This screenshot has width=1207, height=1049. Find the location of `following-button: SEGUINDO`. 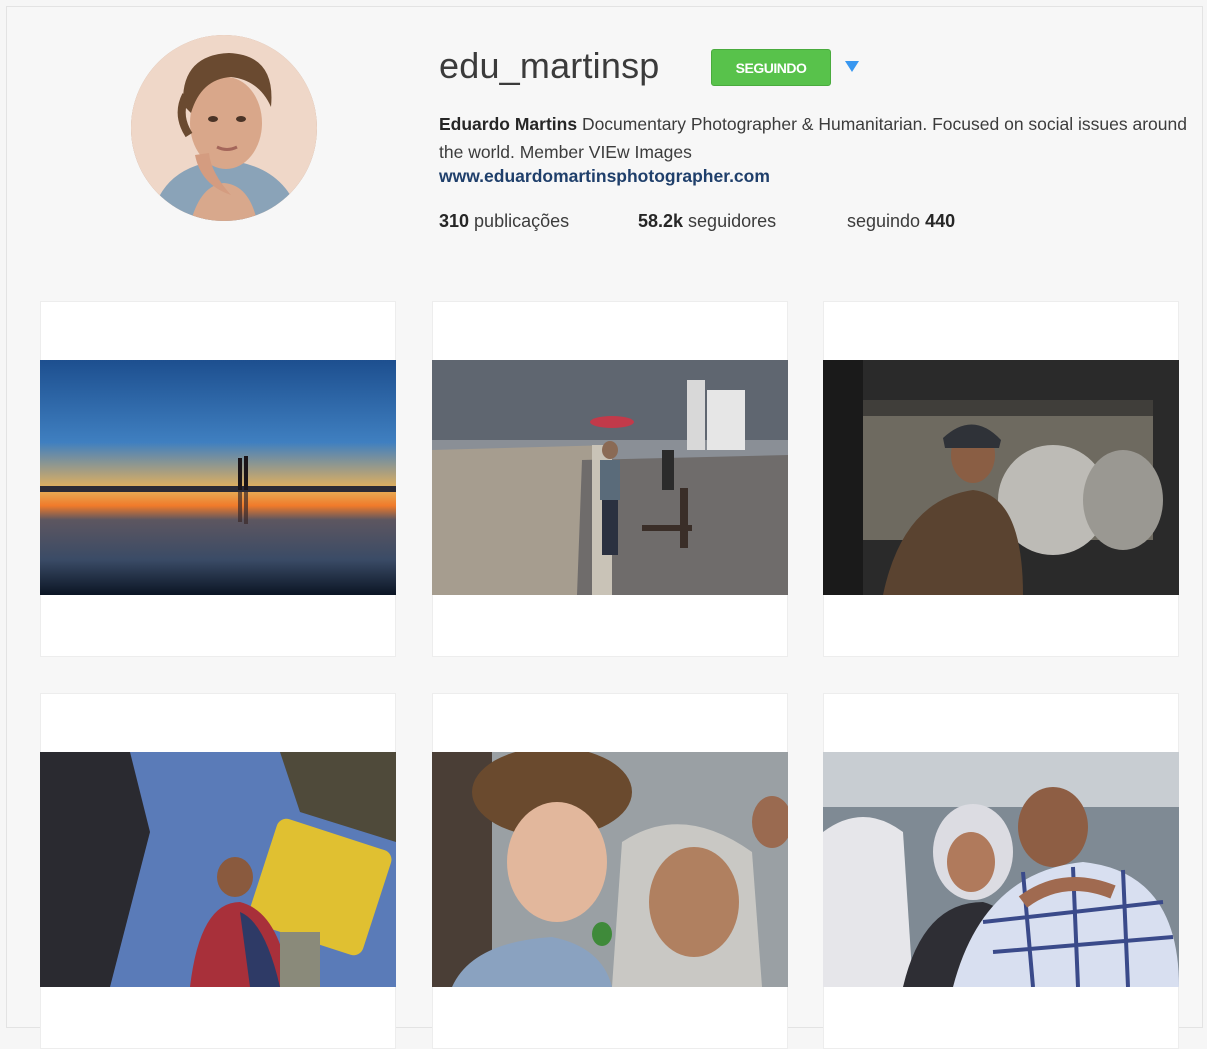

following-button: SEGUINDO is located at coordinates (771, 67).